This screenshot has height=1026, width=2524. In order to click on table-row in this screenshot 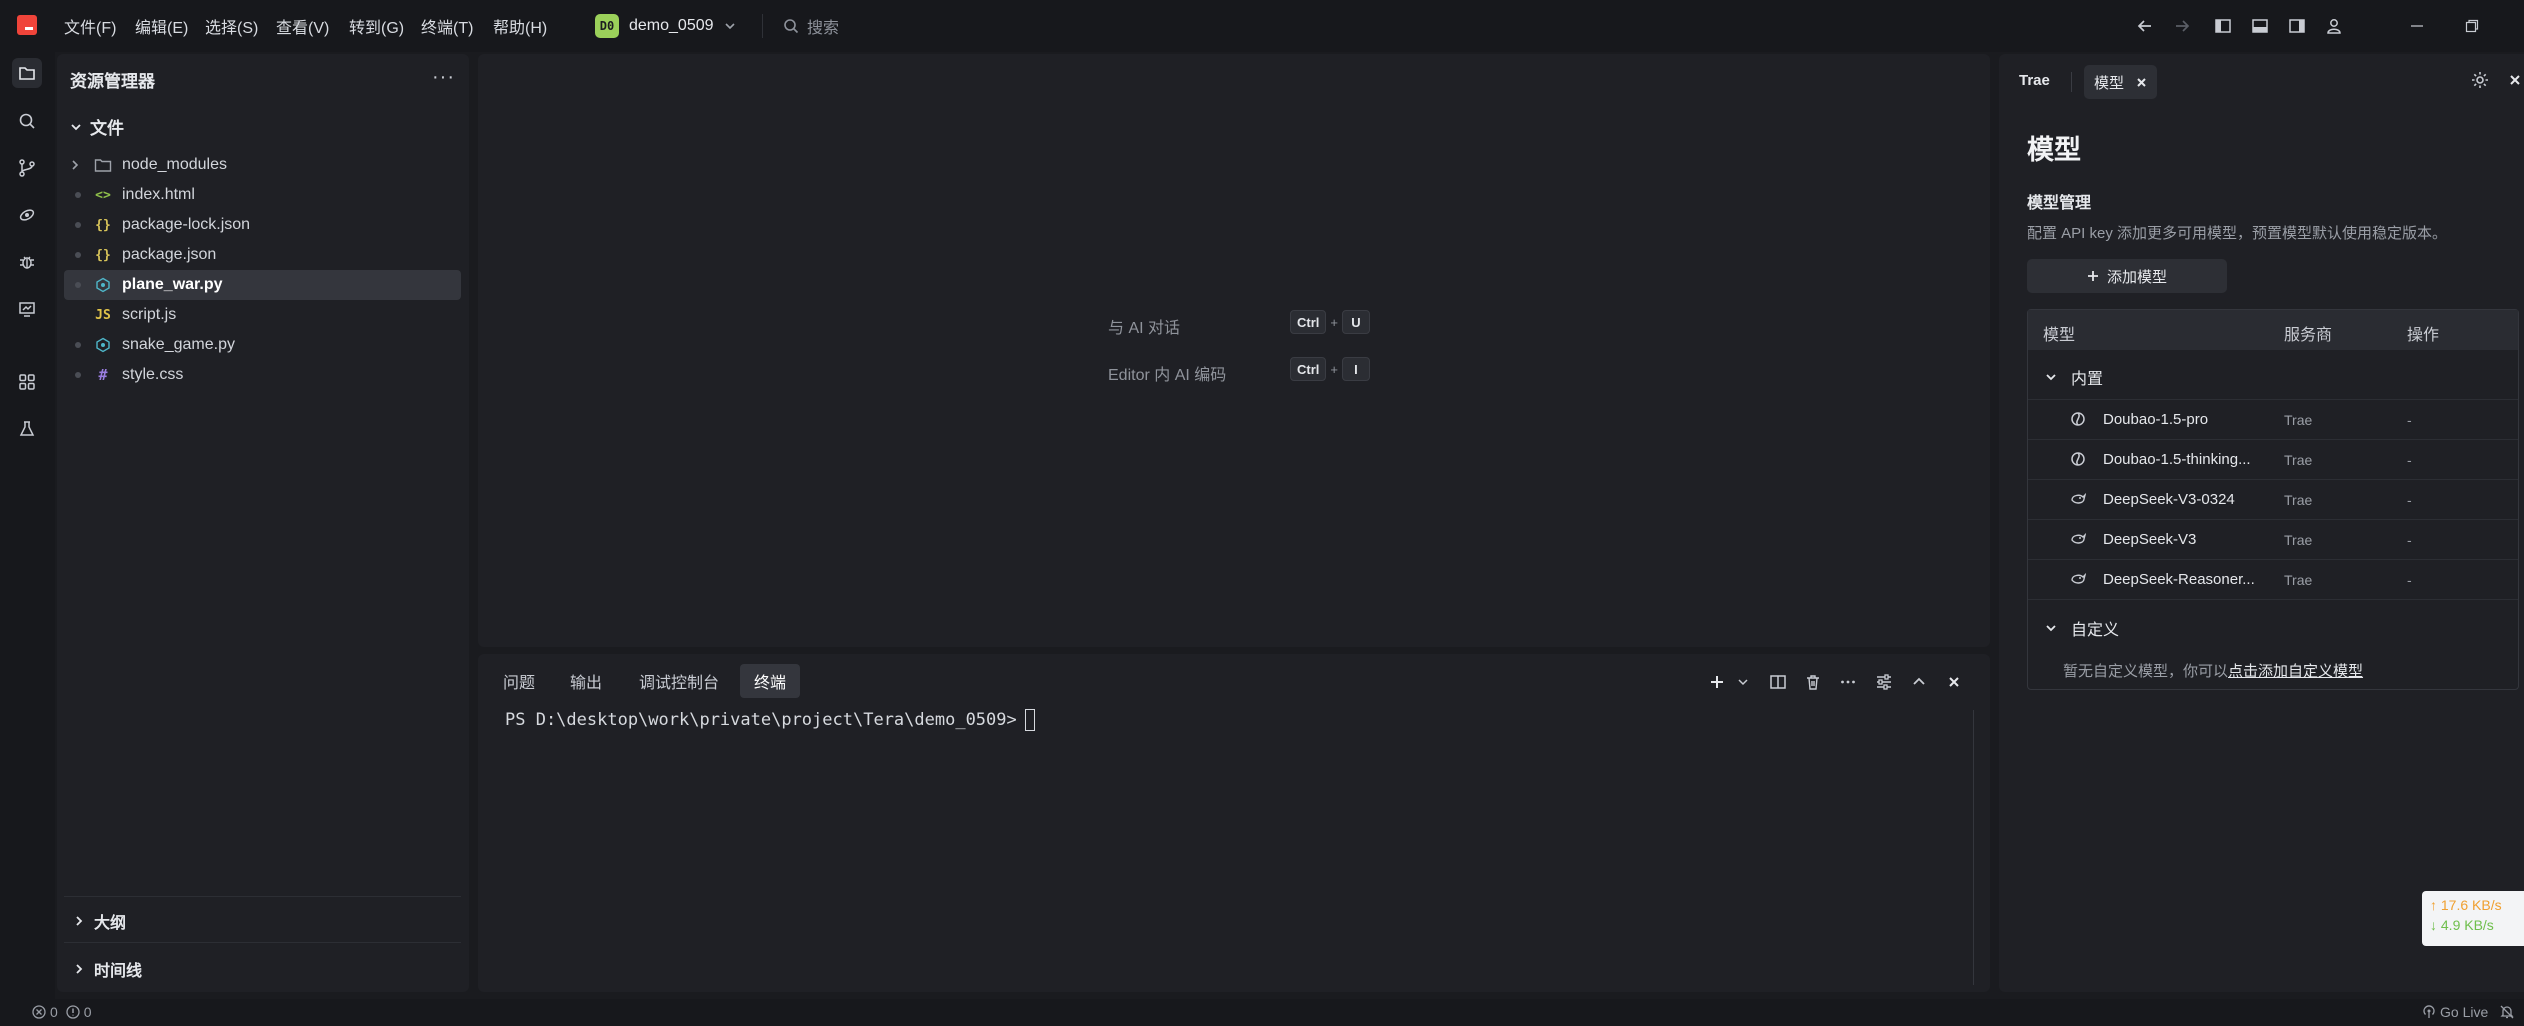, I will do `click(2273, 419)`.